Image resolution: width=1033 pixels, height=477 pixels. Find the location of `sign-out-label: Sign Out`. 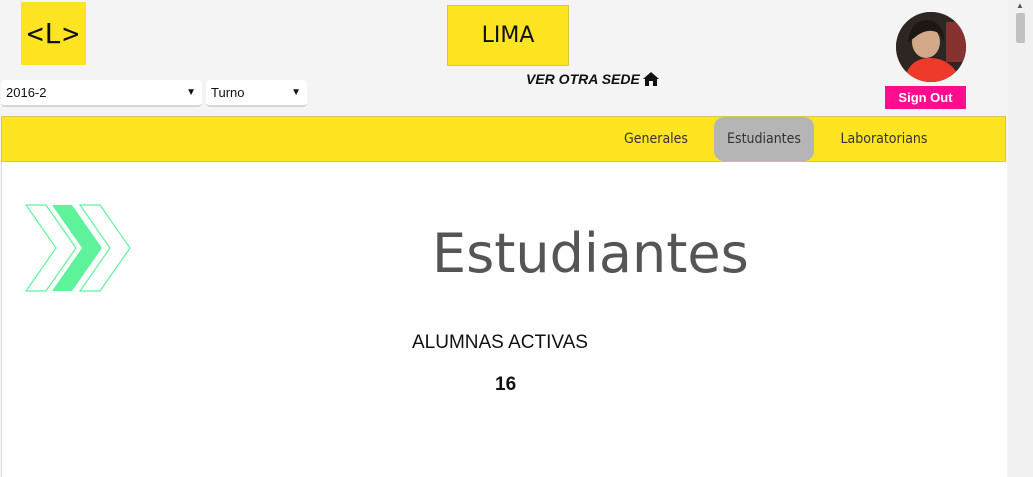

sign-out-label: Sign Out is located at coordinates (925, 97).